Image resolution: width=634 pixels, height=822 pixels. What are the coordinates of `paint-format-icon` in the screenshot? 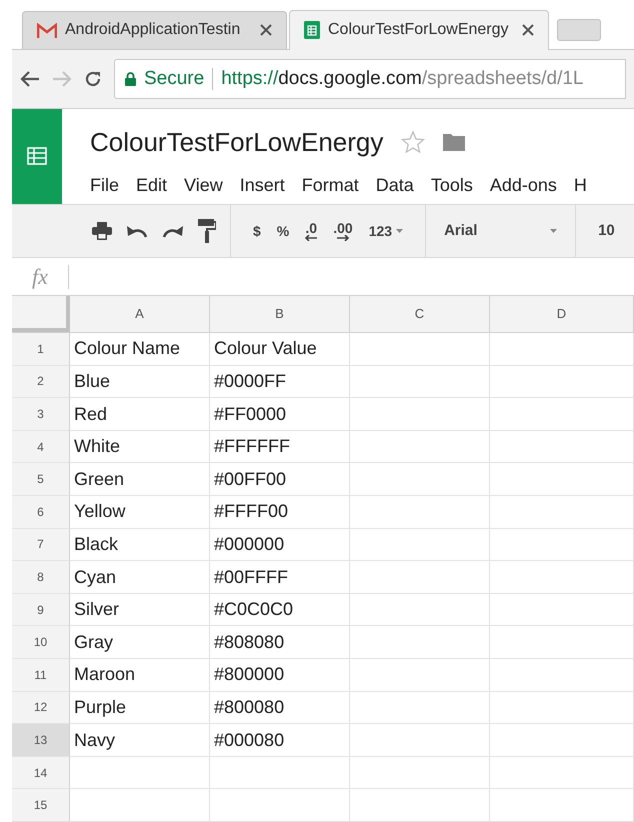 It's located at (207, 231).